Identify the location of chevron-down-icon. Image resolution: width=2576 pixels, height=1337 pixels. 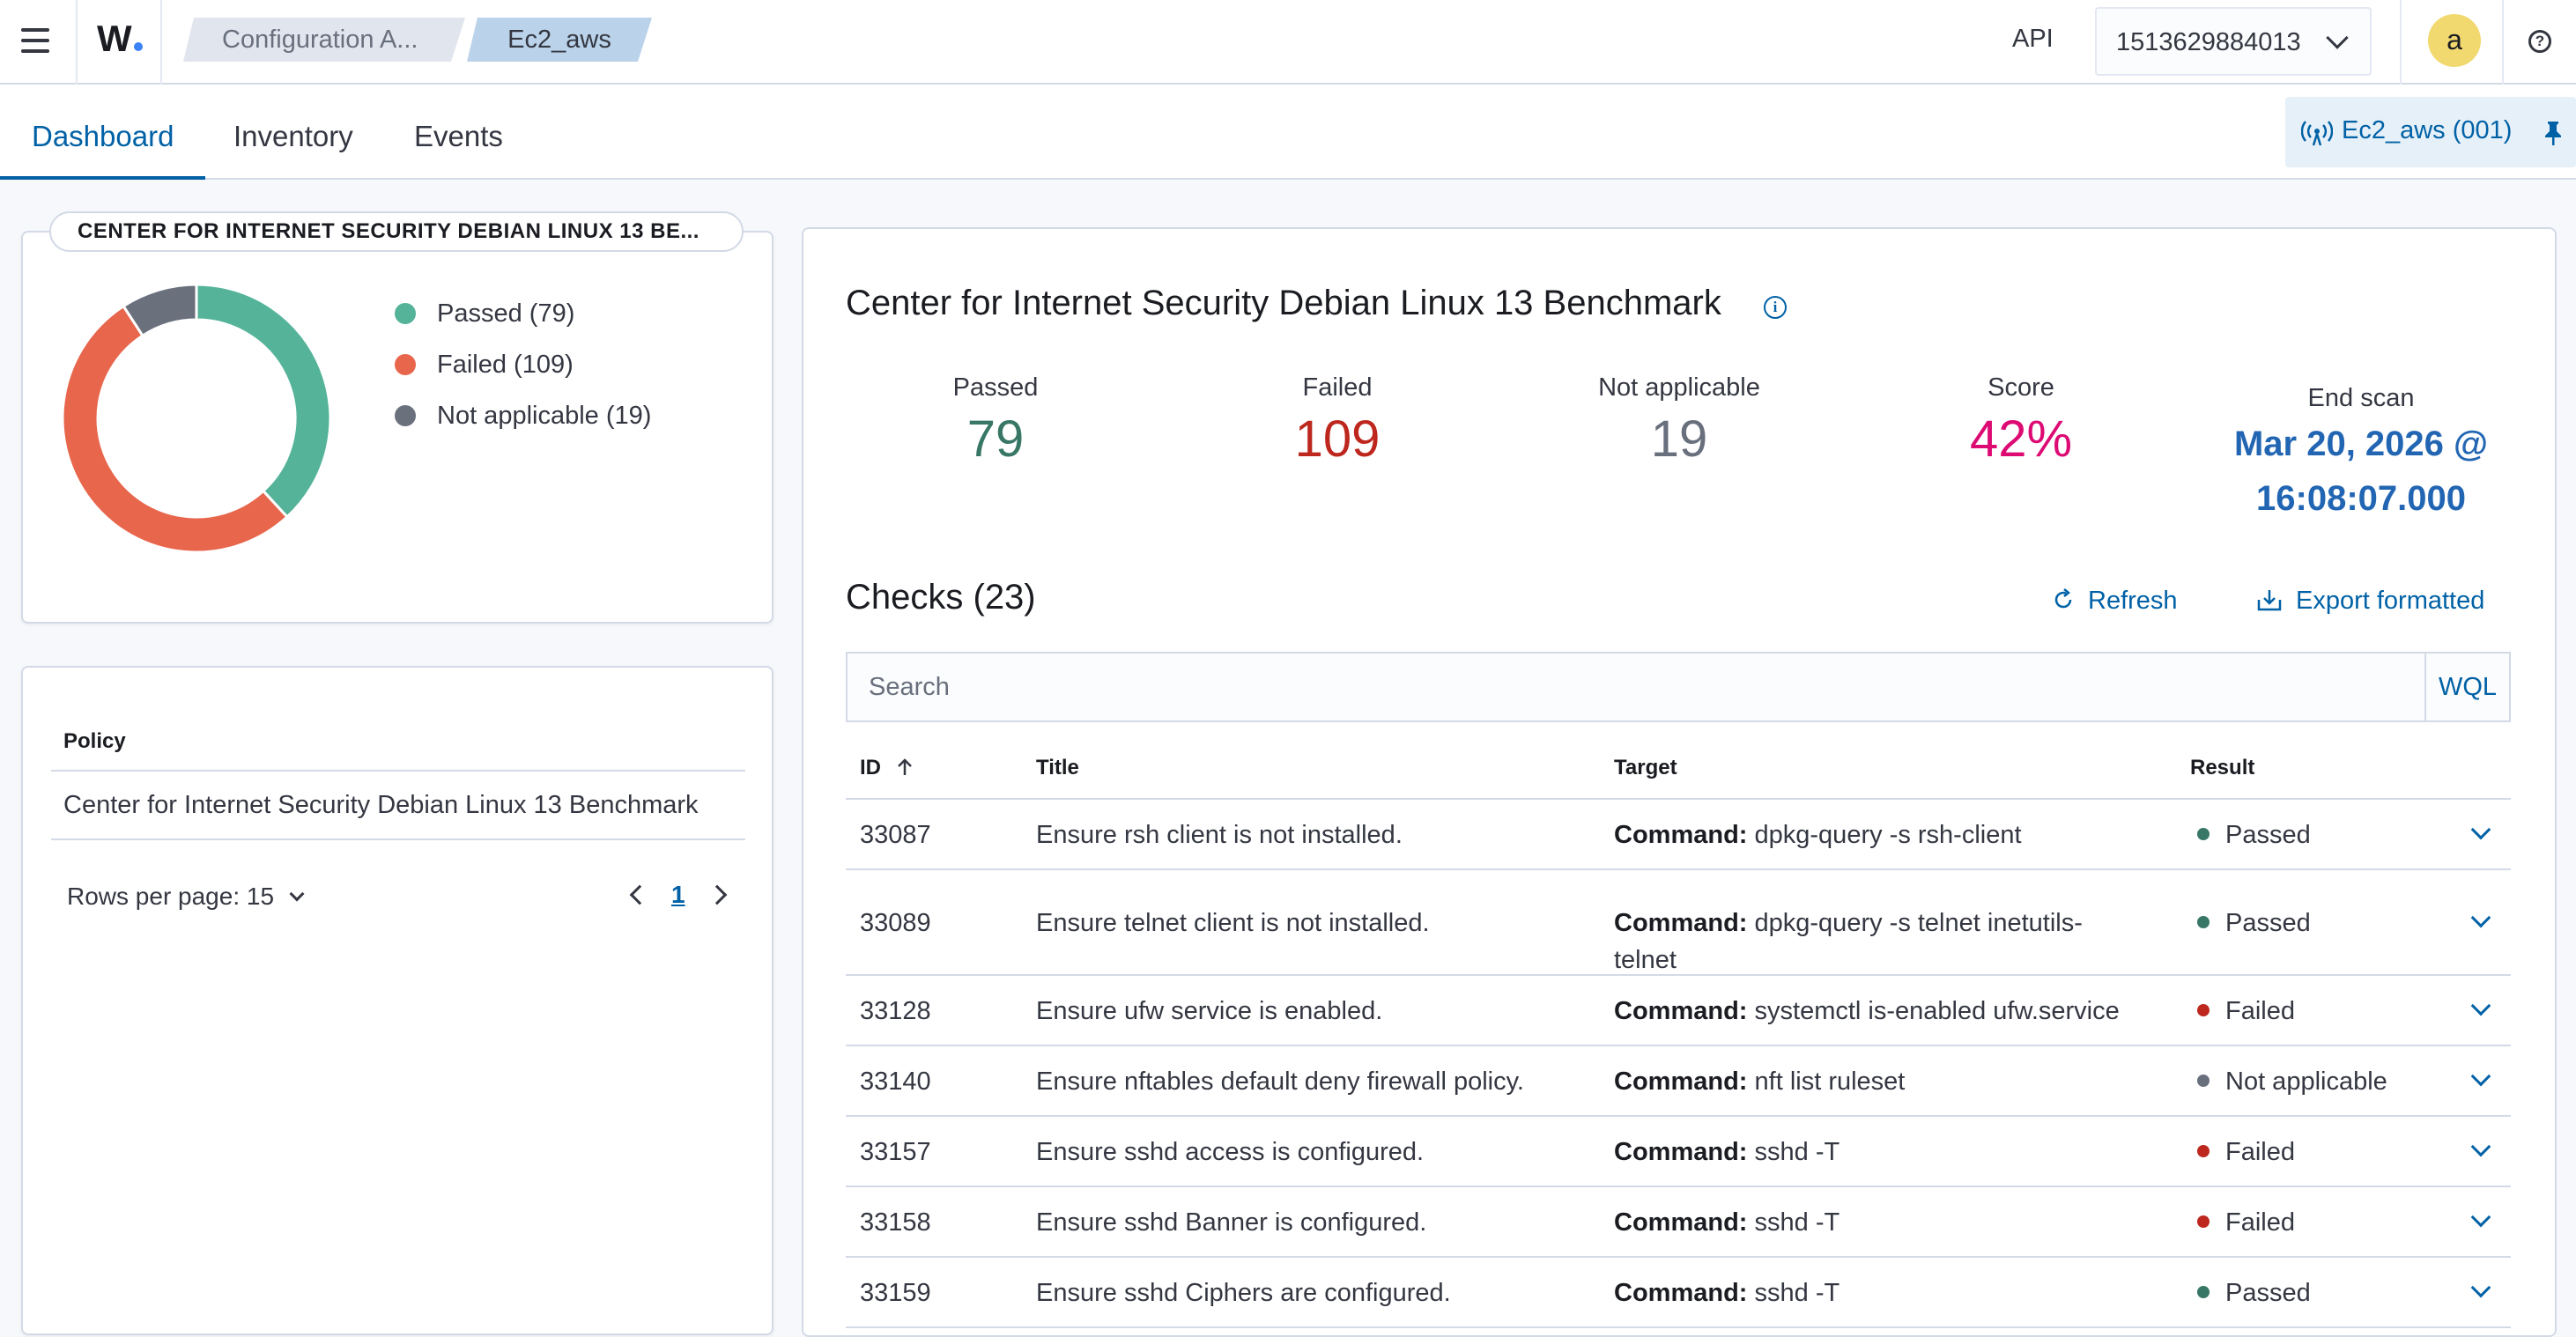
(297, 894).